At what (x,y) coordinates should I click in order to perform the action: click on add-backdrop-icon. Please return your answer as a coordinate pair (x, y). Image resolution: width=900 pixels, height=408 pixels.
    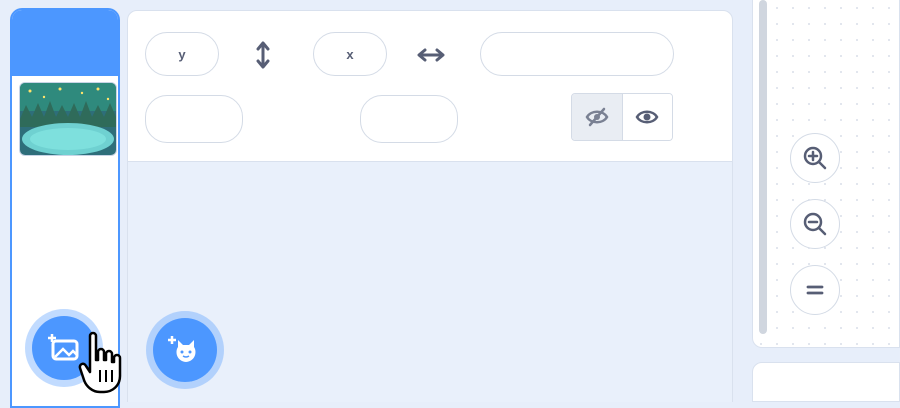
    Looking at the image, I should click on (63, 347).